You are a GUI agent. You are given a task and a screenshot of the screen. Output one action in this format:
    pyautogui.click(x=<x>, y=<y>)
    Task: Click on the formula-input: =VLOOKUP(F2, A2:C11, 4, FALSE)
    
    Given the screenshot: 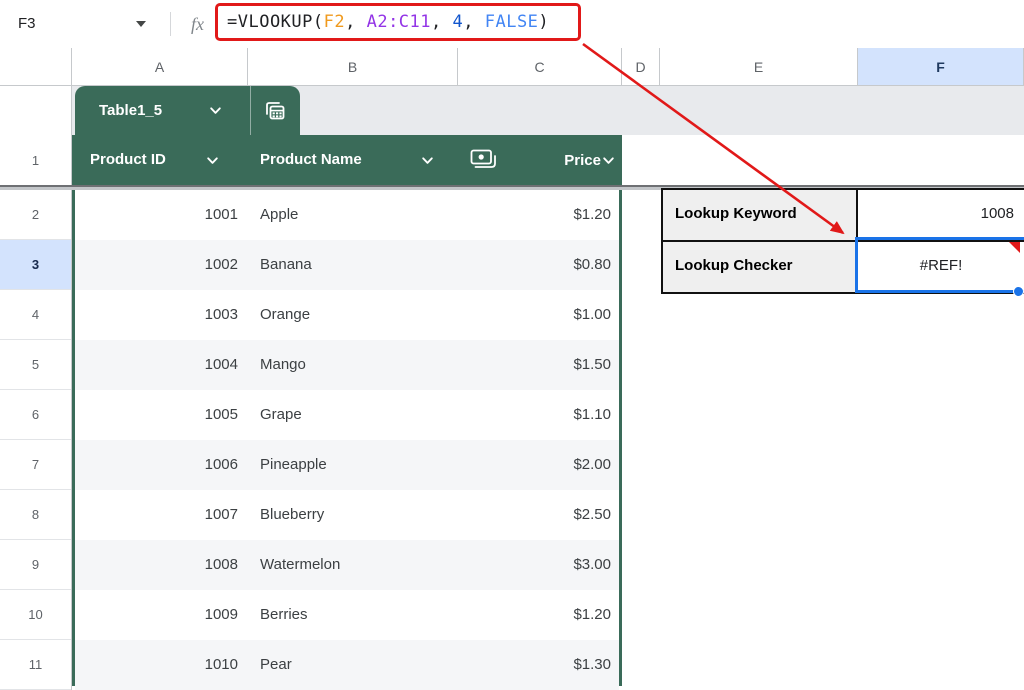 What is the action you would take?
    pyautogui.click(x=388, y=22)
    